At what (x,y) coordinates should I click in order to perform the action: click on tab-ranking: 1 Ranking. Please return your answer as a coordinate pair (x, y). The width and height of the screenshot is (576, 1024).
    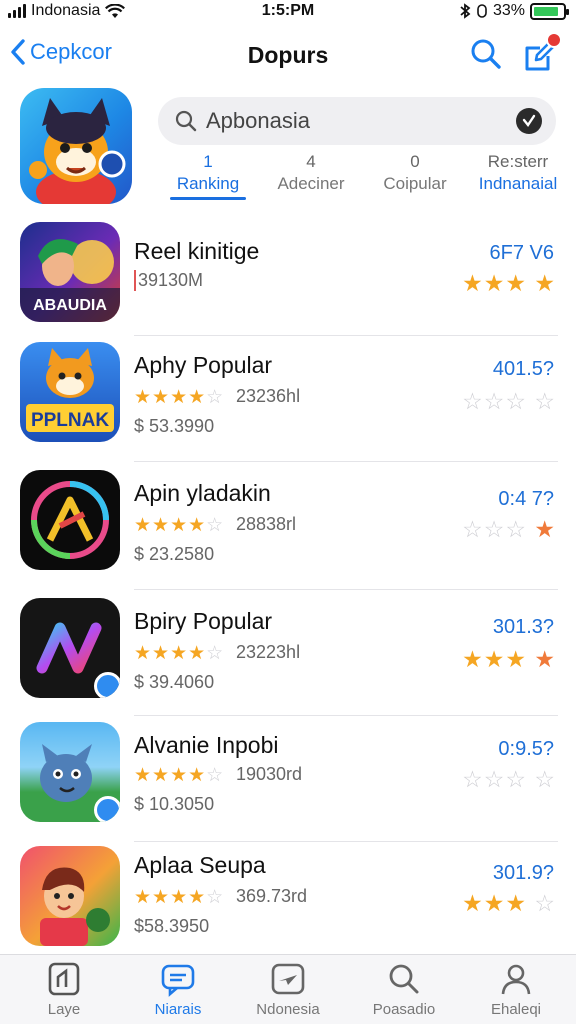
    Looking at the image, I should click on (208, 176).